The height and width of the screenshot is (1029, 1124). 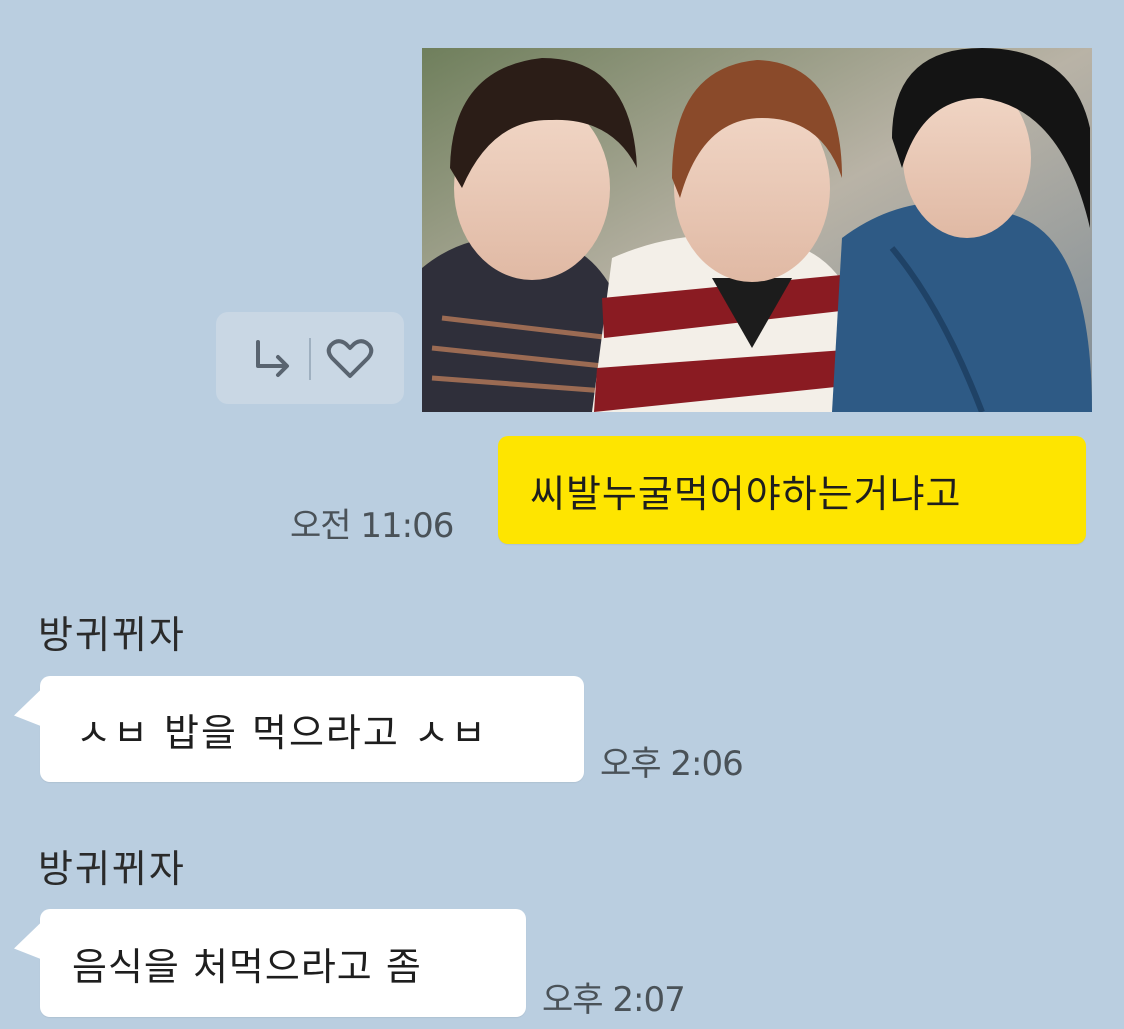 I want to click on photo-action-pill, so click(x=310, y=358).